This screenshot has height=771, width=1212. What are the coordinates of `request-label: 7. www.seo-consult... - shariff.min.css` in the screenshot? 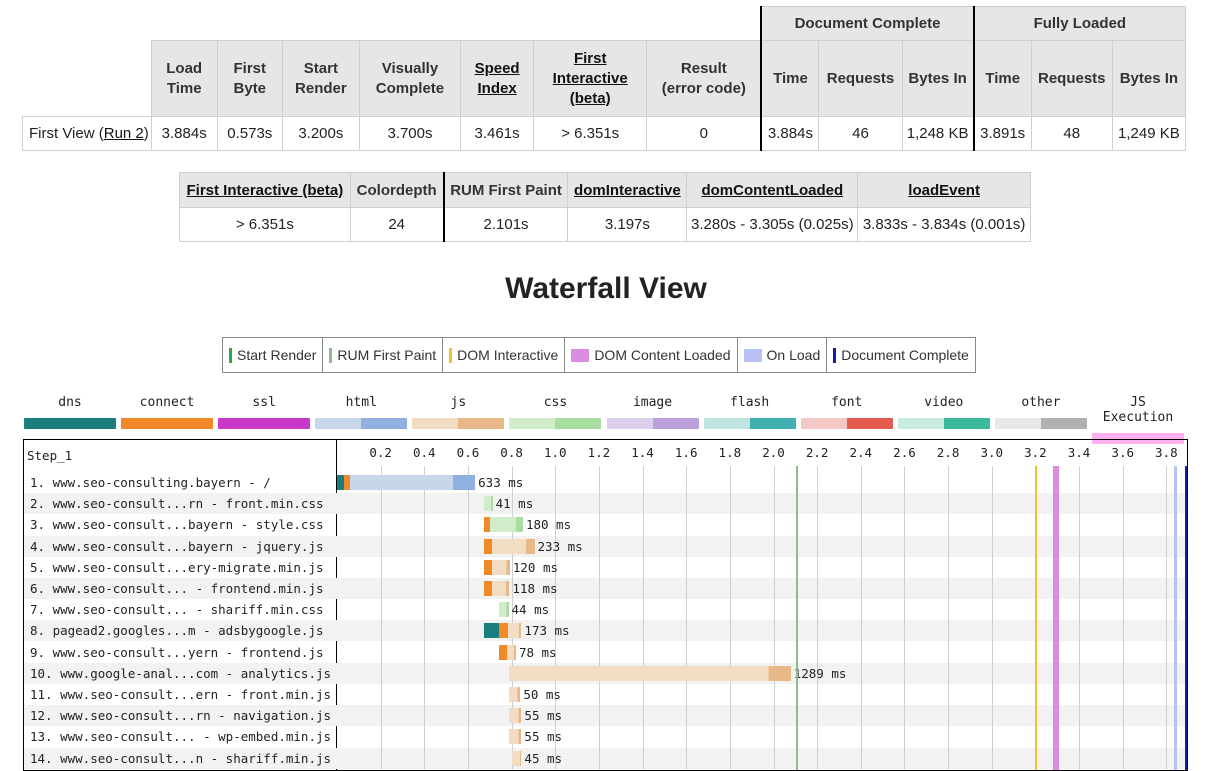 It's located at (177, 609).